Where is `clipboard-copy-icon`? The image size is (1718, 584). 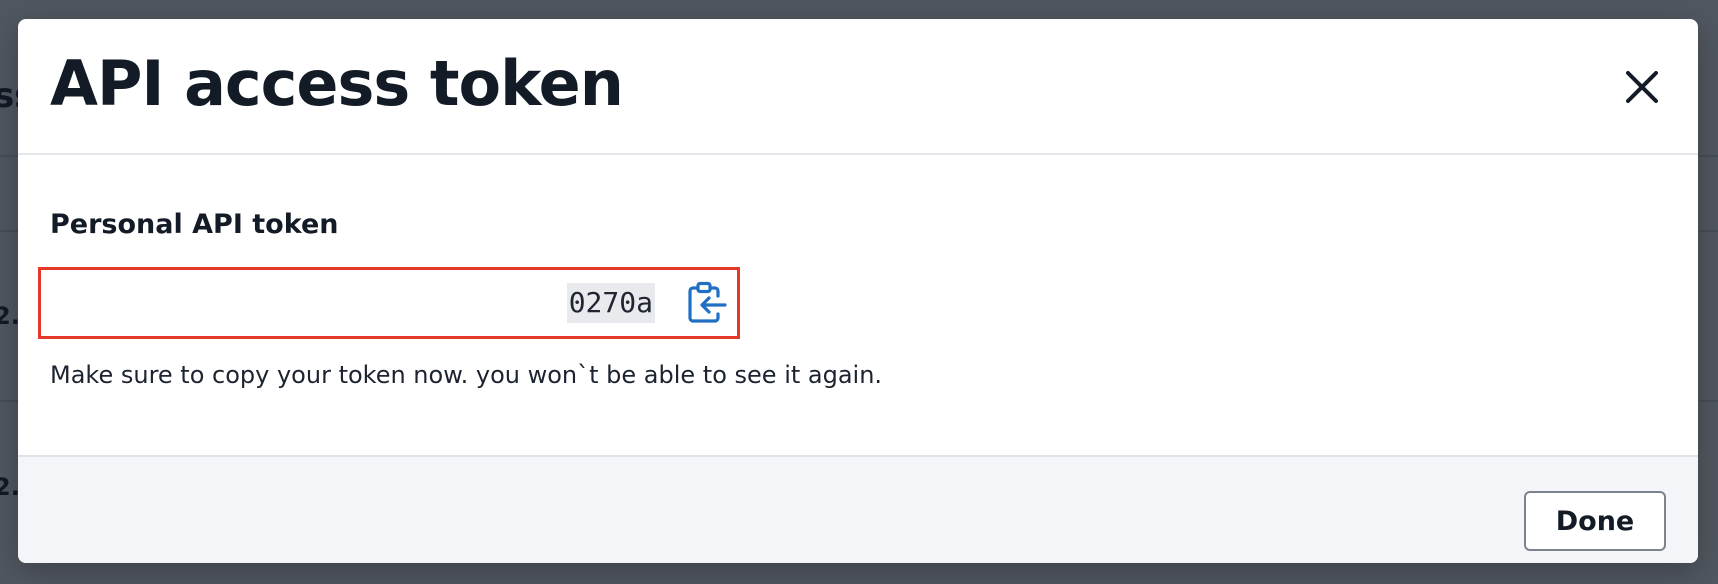
clipboard-copy-icon is located at coordinates (707, 302).